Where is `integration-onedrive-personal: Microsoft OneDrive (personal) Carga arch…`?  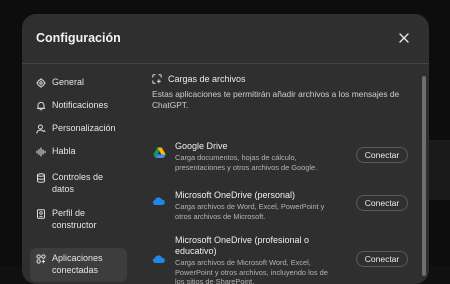 integration-onedrive-personal: Microsoft OneDrive (personal) Carga arch… is located at coordinates (283, 210).